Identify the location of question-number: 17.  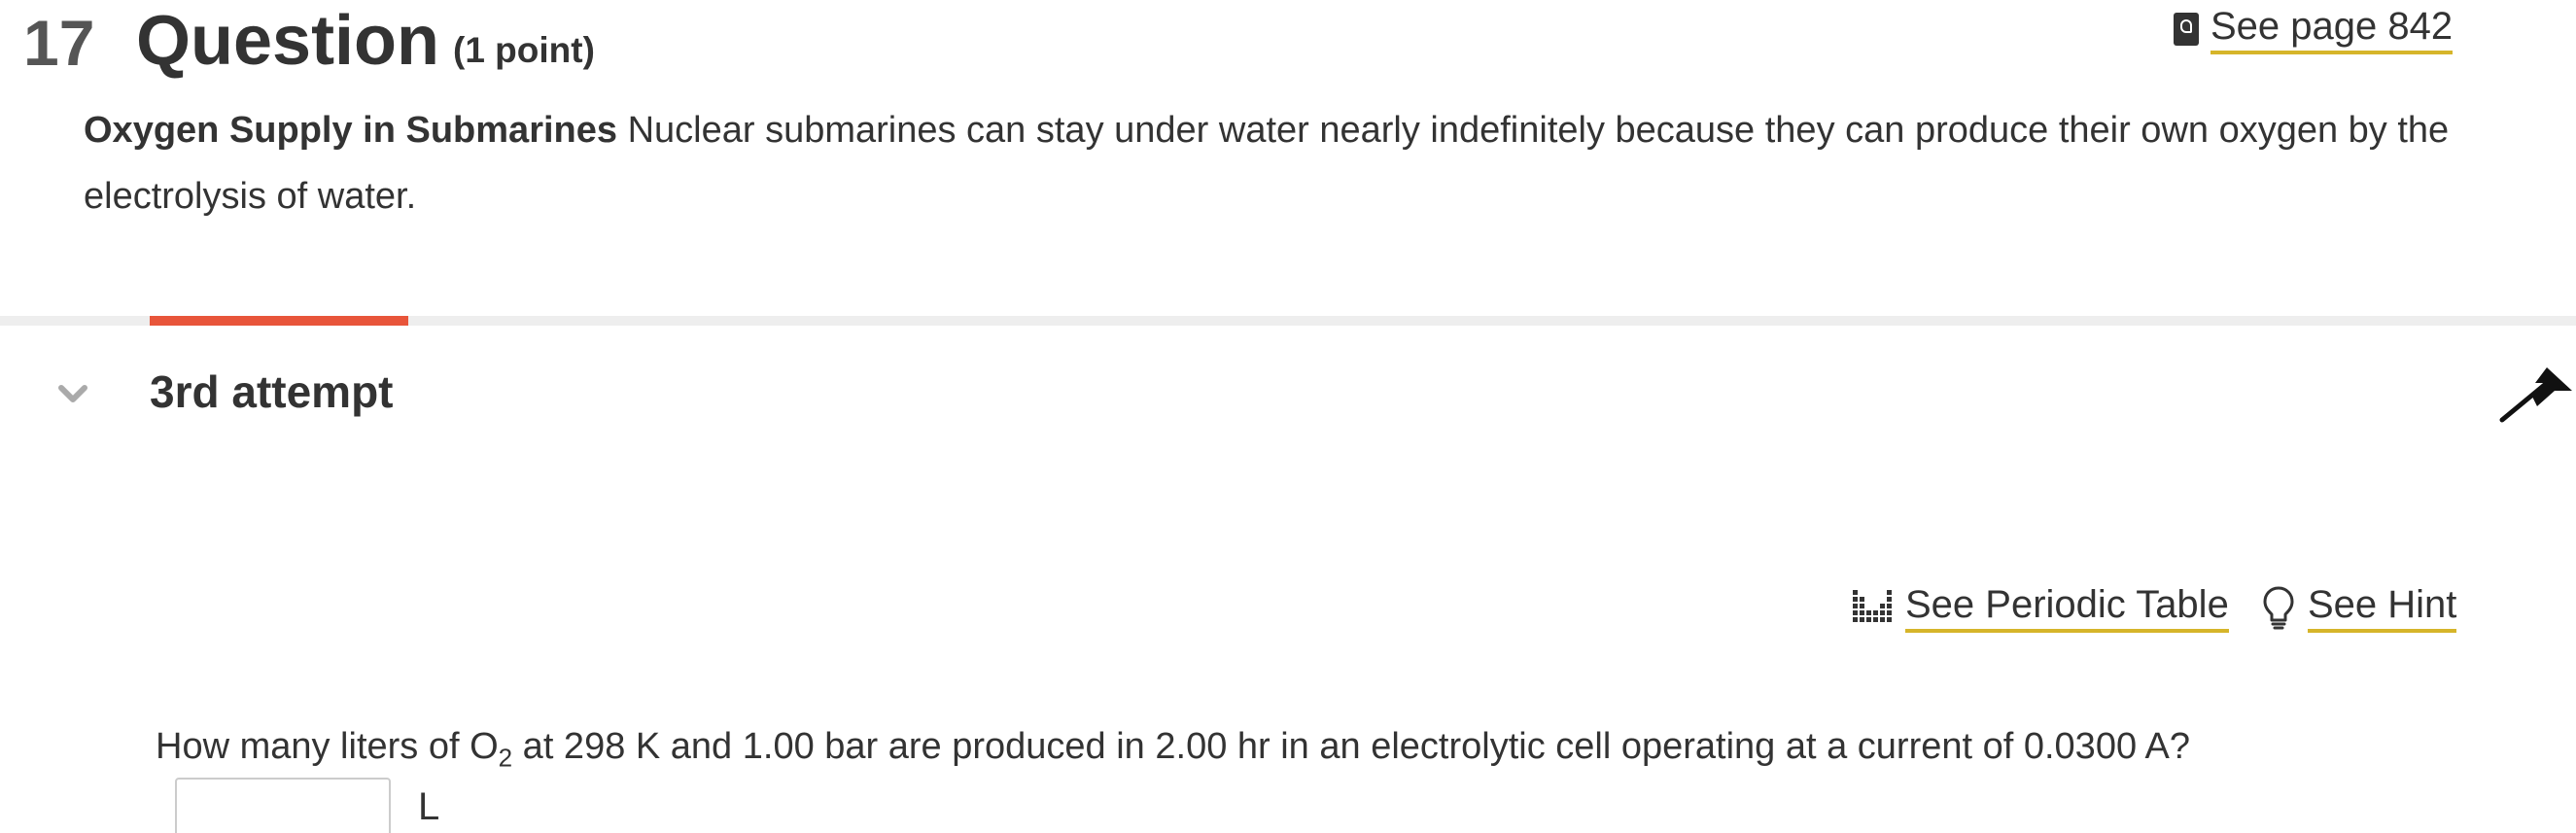
(59, 43).